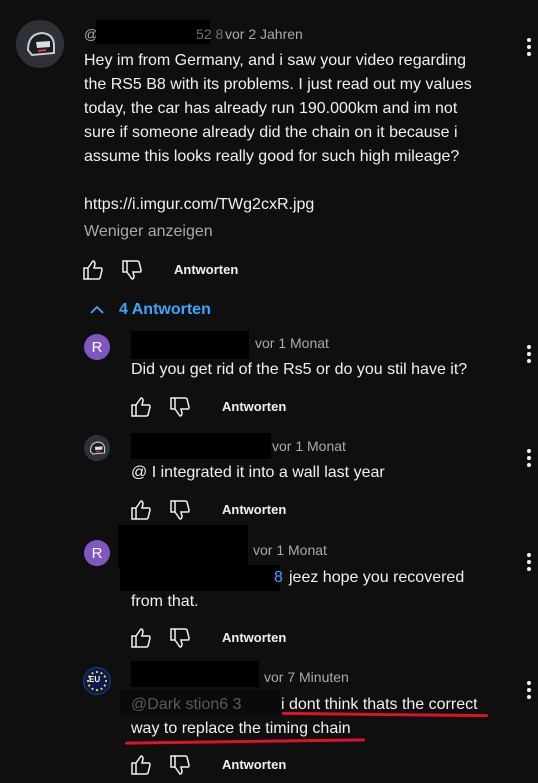  What do you see at coordinates (264, 34) in the screenshot?
I see `comment-time: vor 2 Jahren` at bounding box center [264, 34].